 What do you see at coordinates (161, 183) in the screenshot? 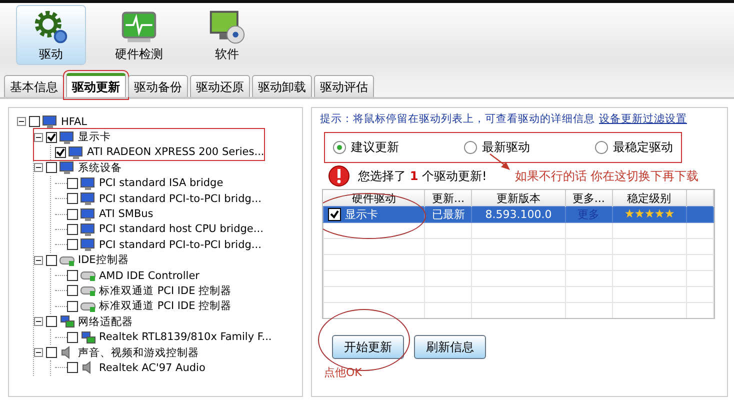
I see `tree-item-label: PCI standard ISA bridge` at bounding box center [161, 183].